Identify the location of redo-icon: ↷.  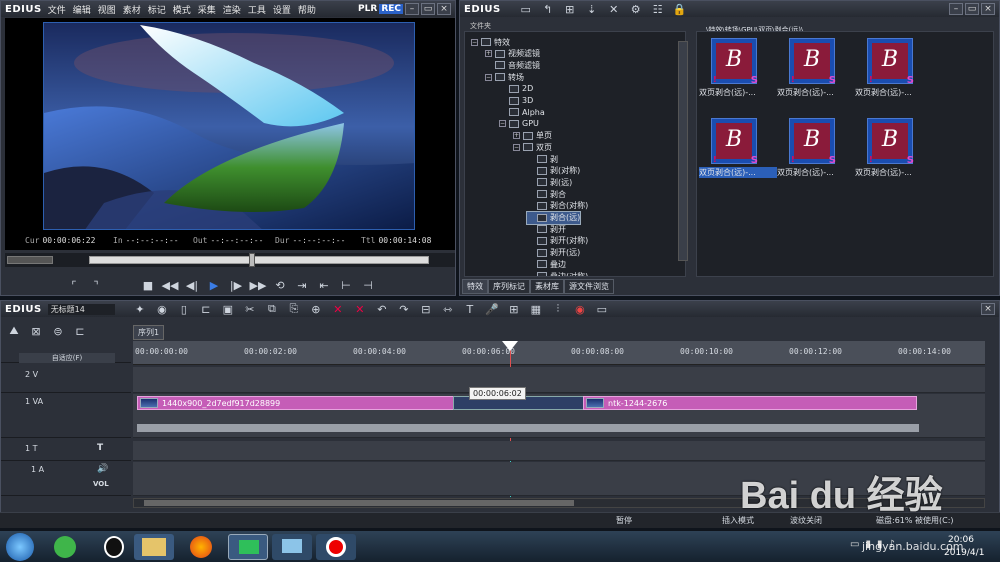
(404, 309).